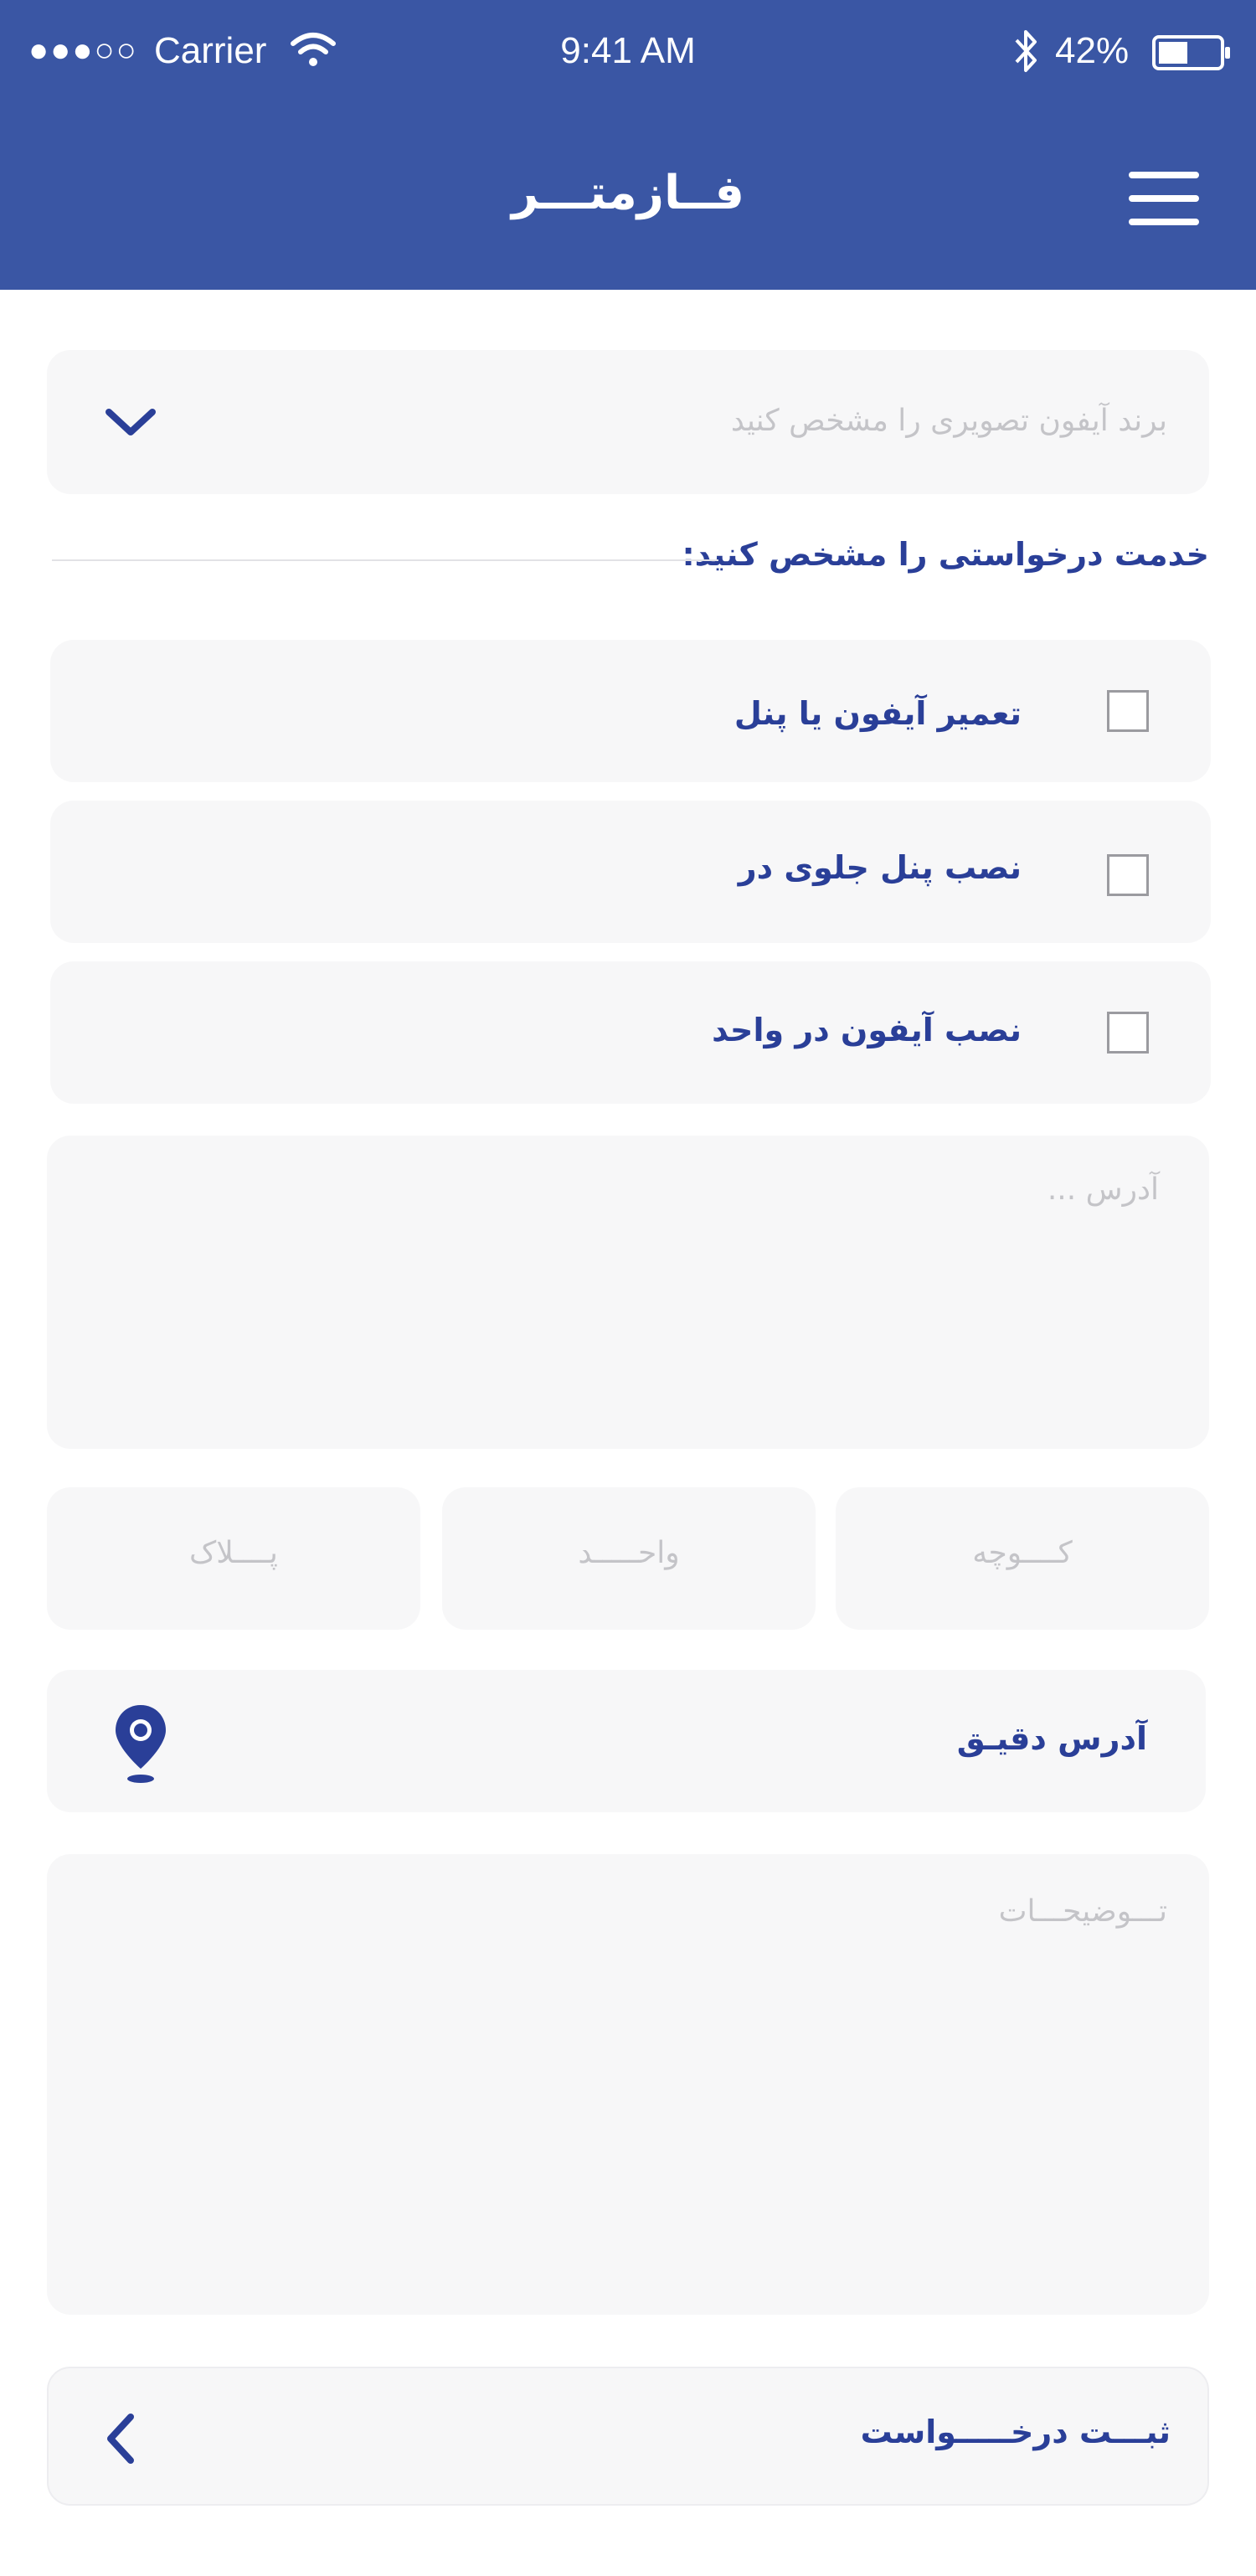 This screenshot has width=1256, height=2576. What do you see at coordinates (1128, 711) in the screenshot?
I see `service-checkbox-repair` at bounding box center [1128, 711].